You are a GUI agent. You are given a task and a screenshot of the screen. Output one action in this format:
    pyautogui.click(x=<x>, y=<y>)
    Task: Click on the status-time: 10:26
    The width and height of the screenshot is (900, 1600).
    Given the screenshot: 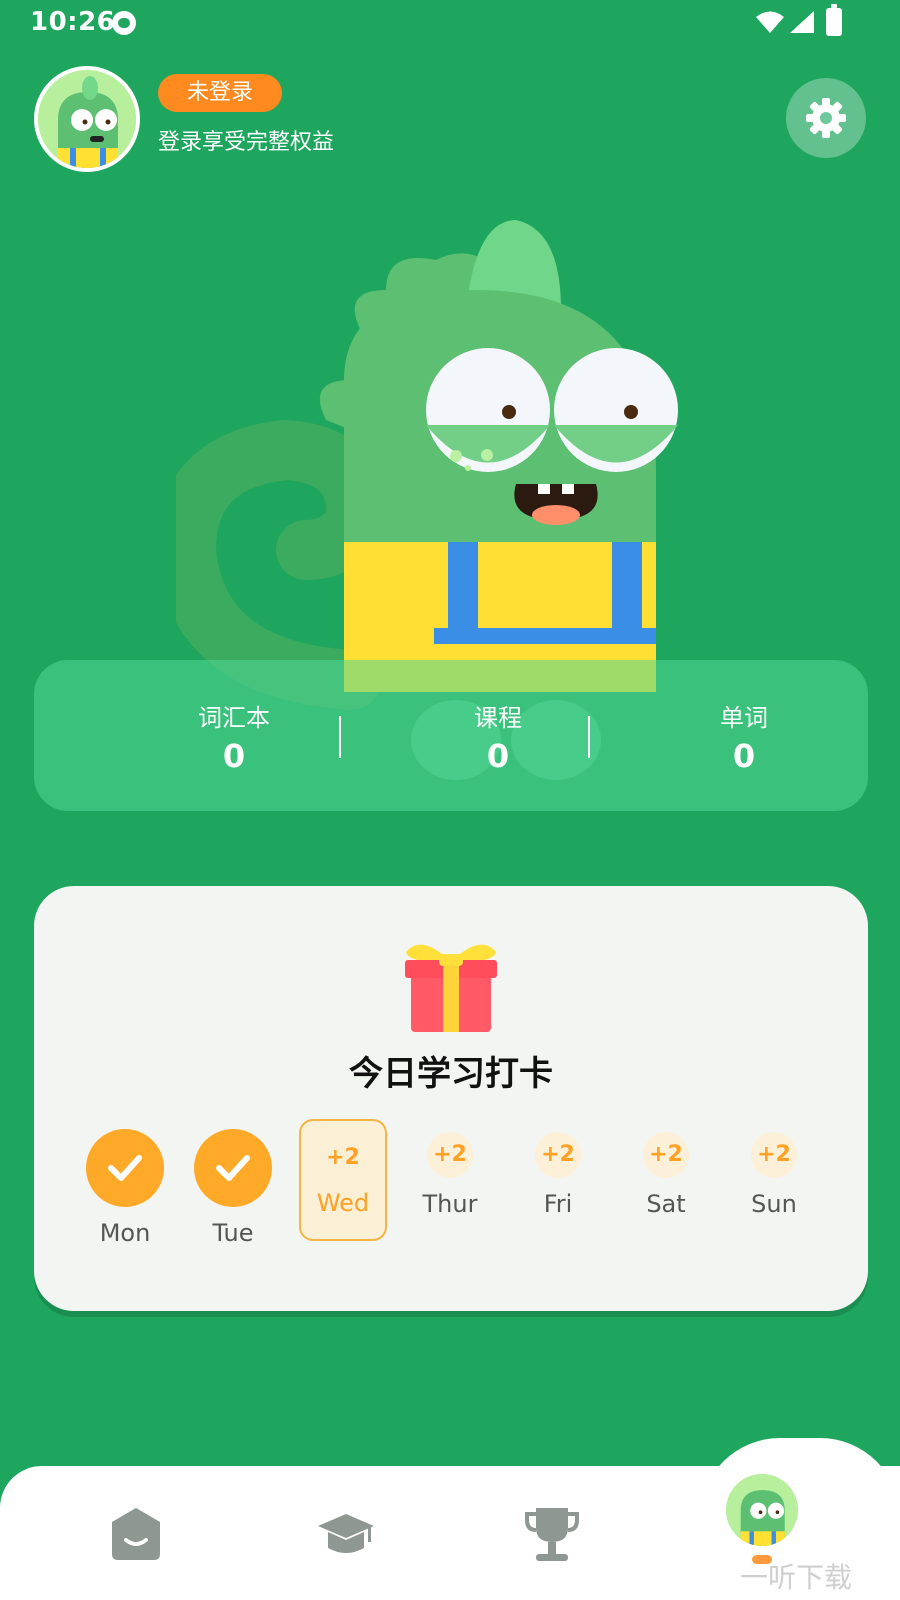 What is the action you would take?
    pyautogui.click(x=73, y=22)
    